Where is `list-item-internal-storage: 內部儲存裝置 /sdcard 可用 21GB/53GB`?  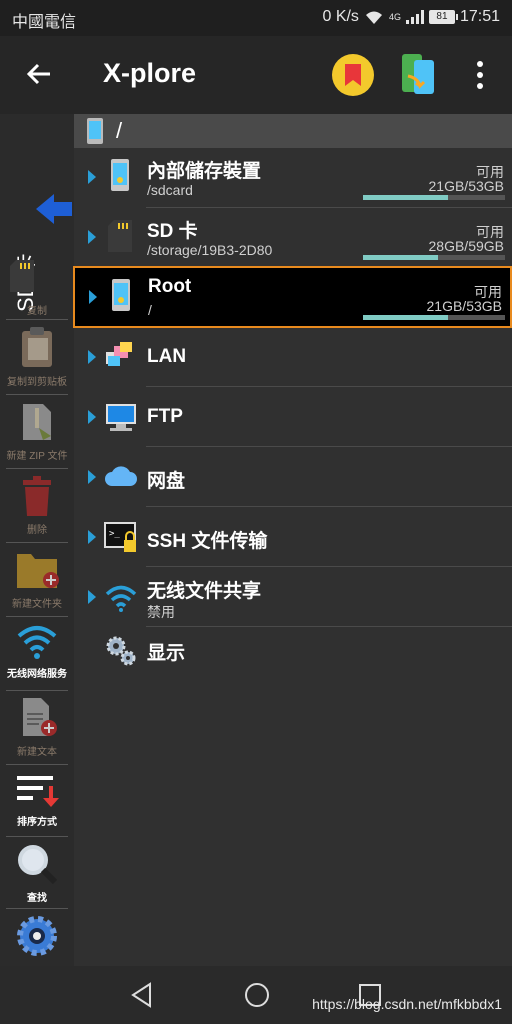
list-item-internal-storage: 內部儲存裝置 /sdcard 可用 21GB/53GB is located at coordinates (293, 177).